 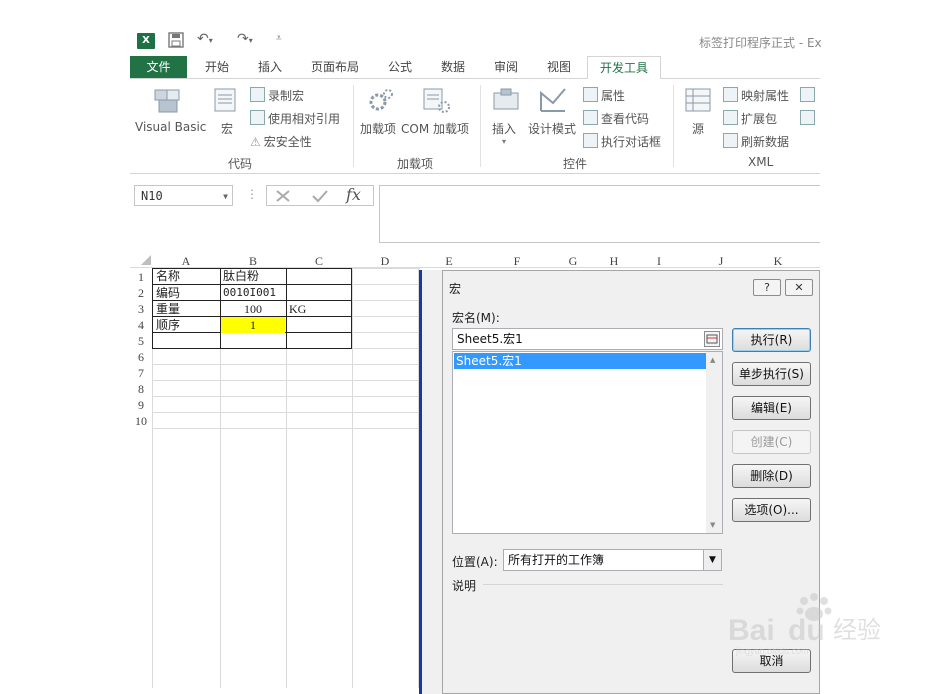 What do you see at coordinates (141, 341) in the screenshot?
I see `row-header: 5` at bounding box center [141, 341].